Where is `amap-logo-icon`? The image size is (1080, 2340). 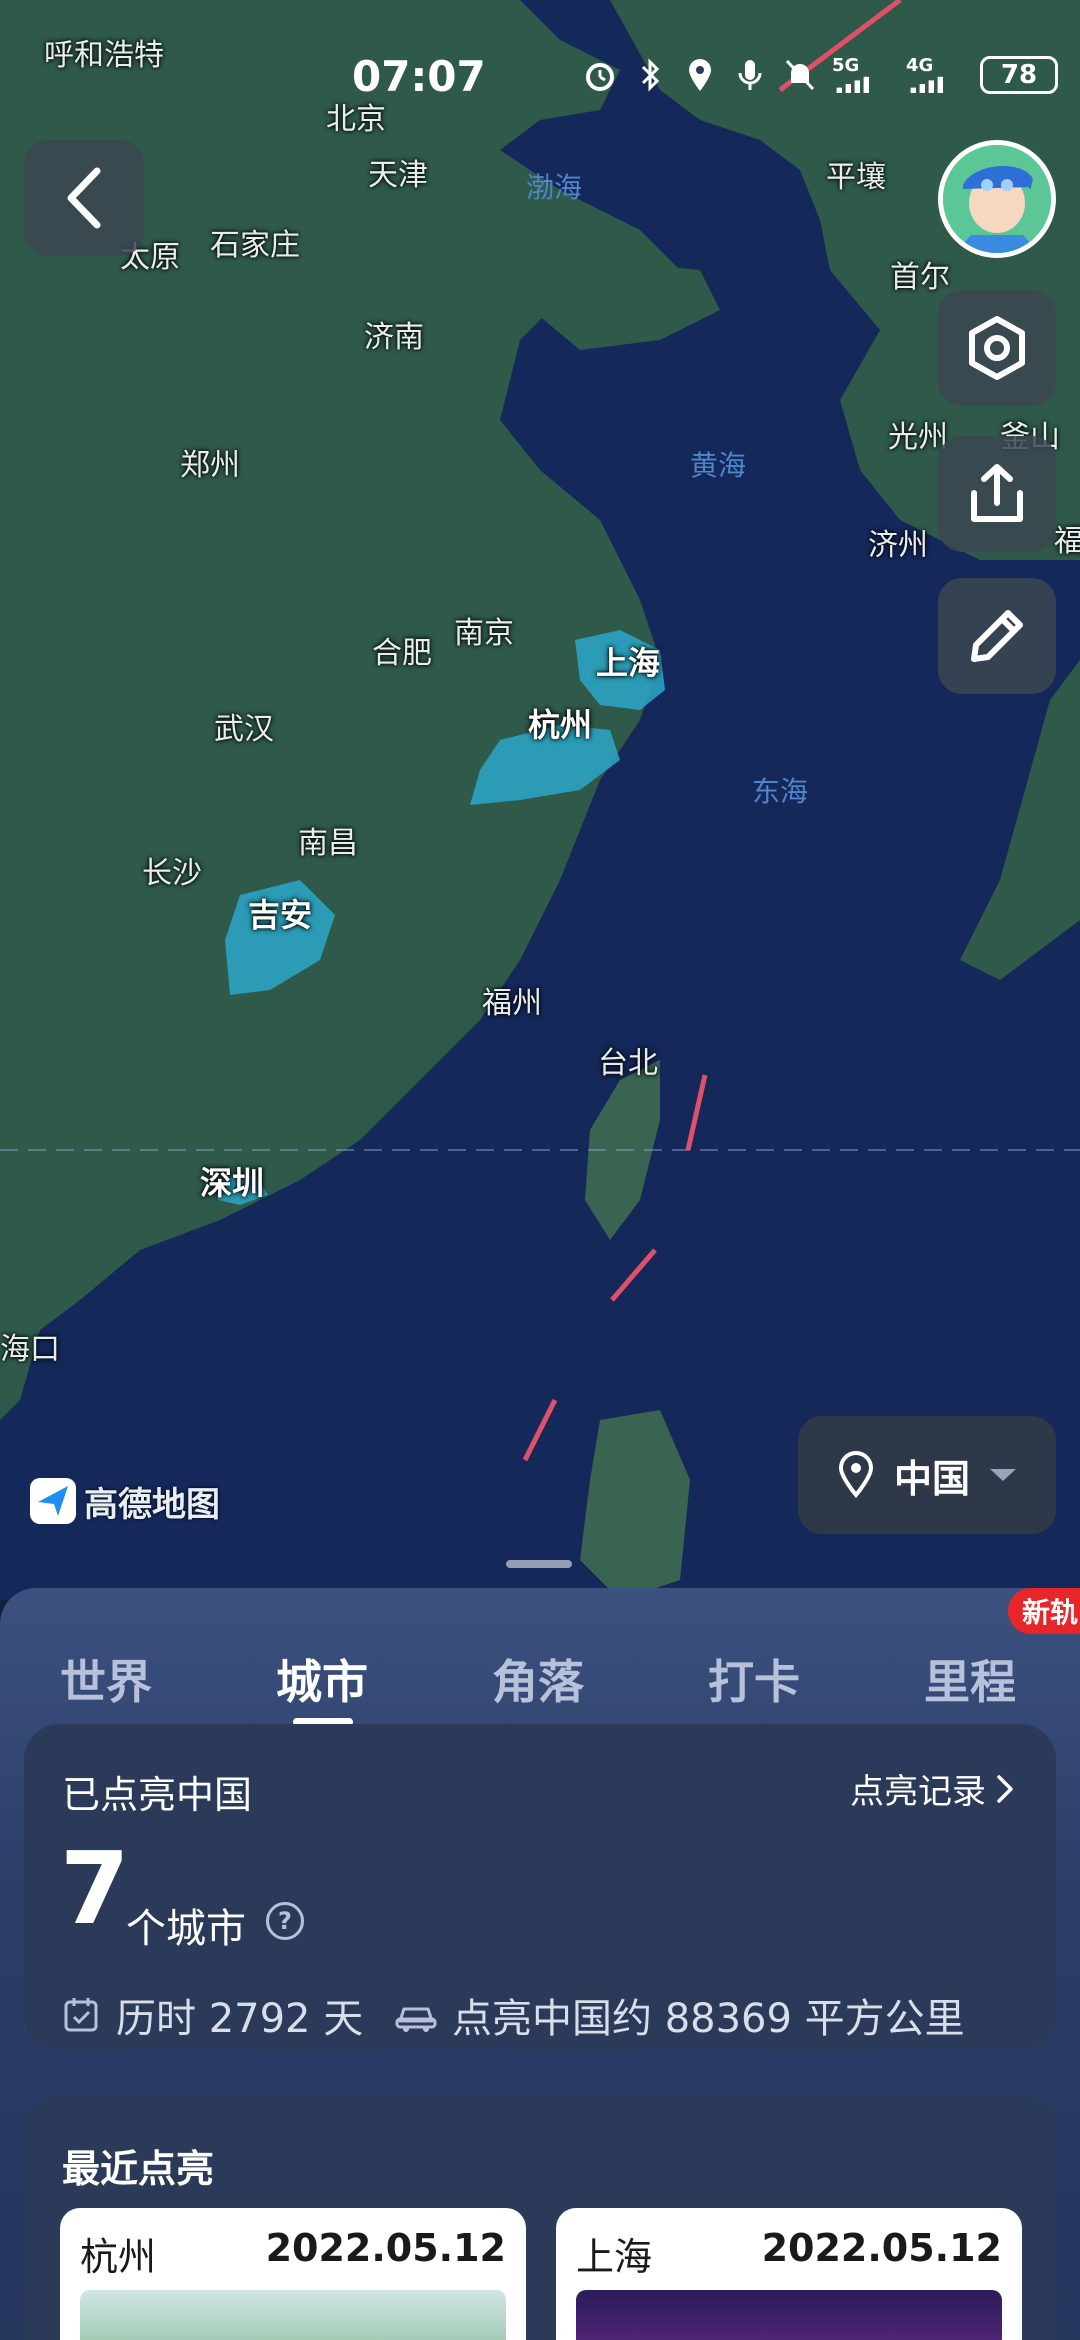
amap-logo-icon is located at coordinates (53, 1501).